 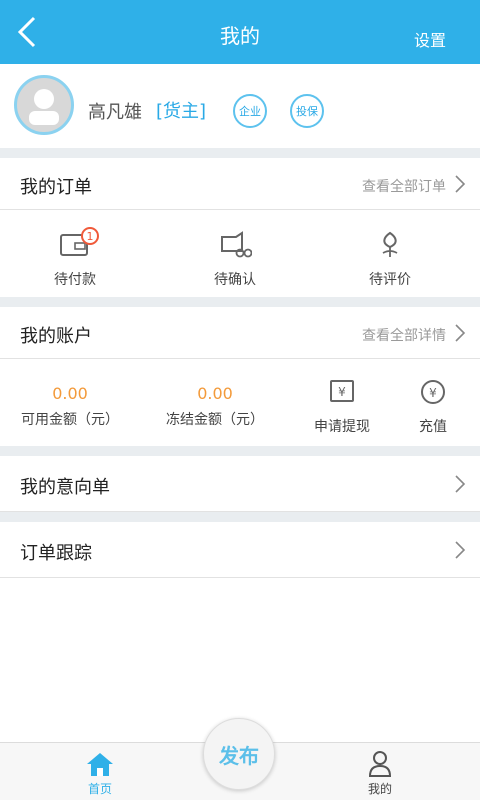 What do you see at coordinates (404, 335) in the screenshot?
I see `view-all-details-link: 查看全部详情` at bounding box center [404, 335].